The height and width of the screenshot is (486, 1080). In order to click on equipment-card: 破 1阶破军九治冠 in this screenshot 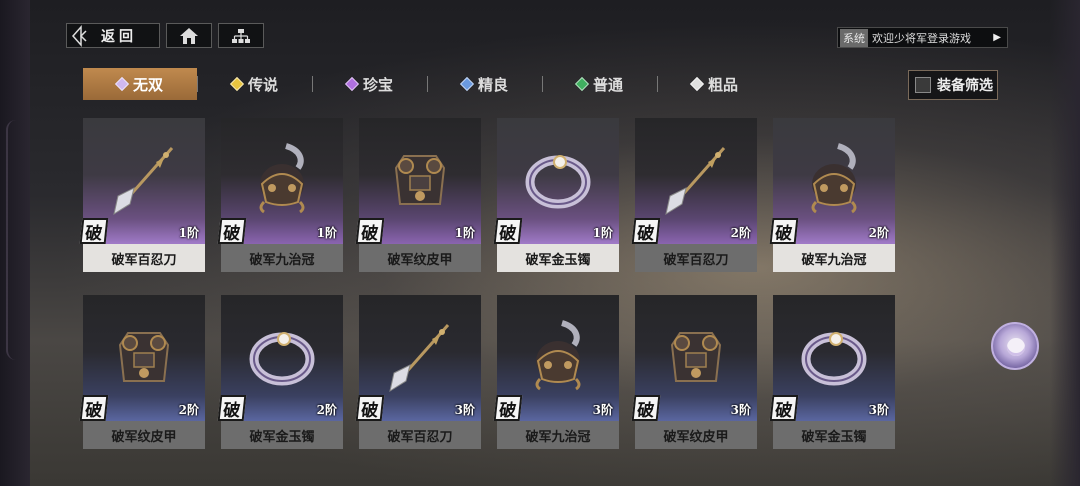, I will do `click(280, 195)`.